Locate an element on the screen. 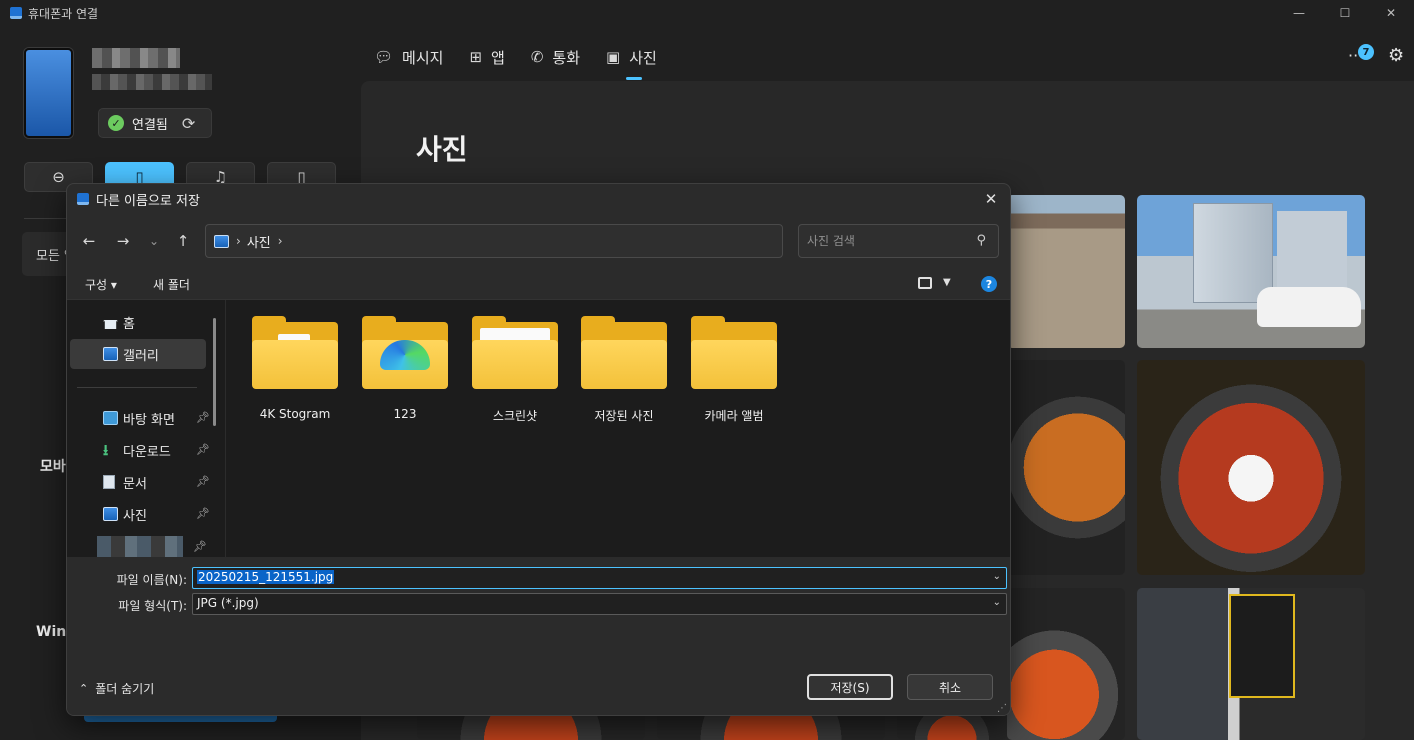 This screenshot has width=1414, height=740. nav-item-home: 홈 is located at coordinates (138, 322).